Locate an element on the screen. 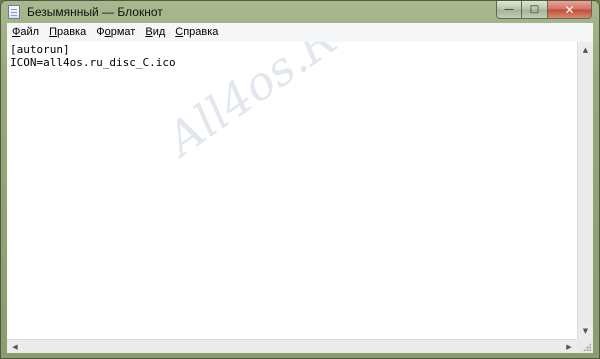  menu-format-pre: Ф is located at coordinates (100, 32).